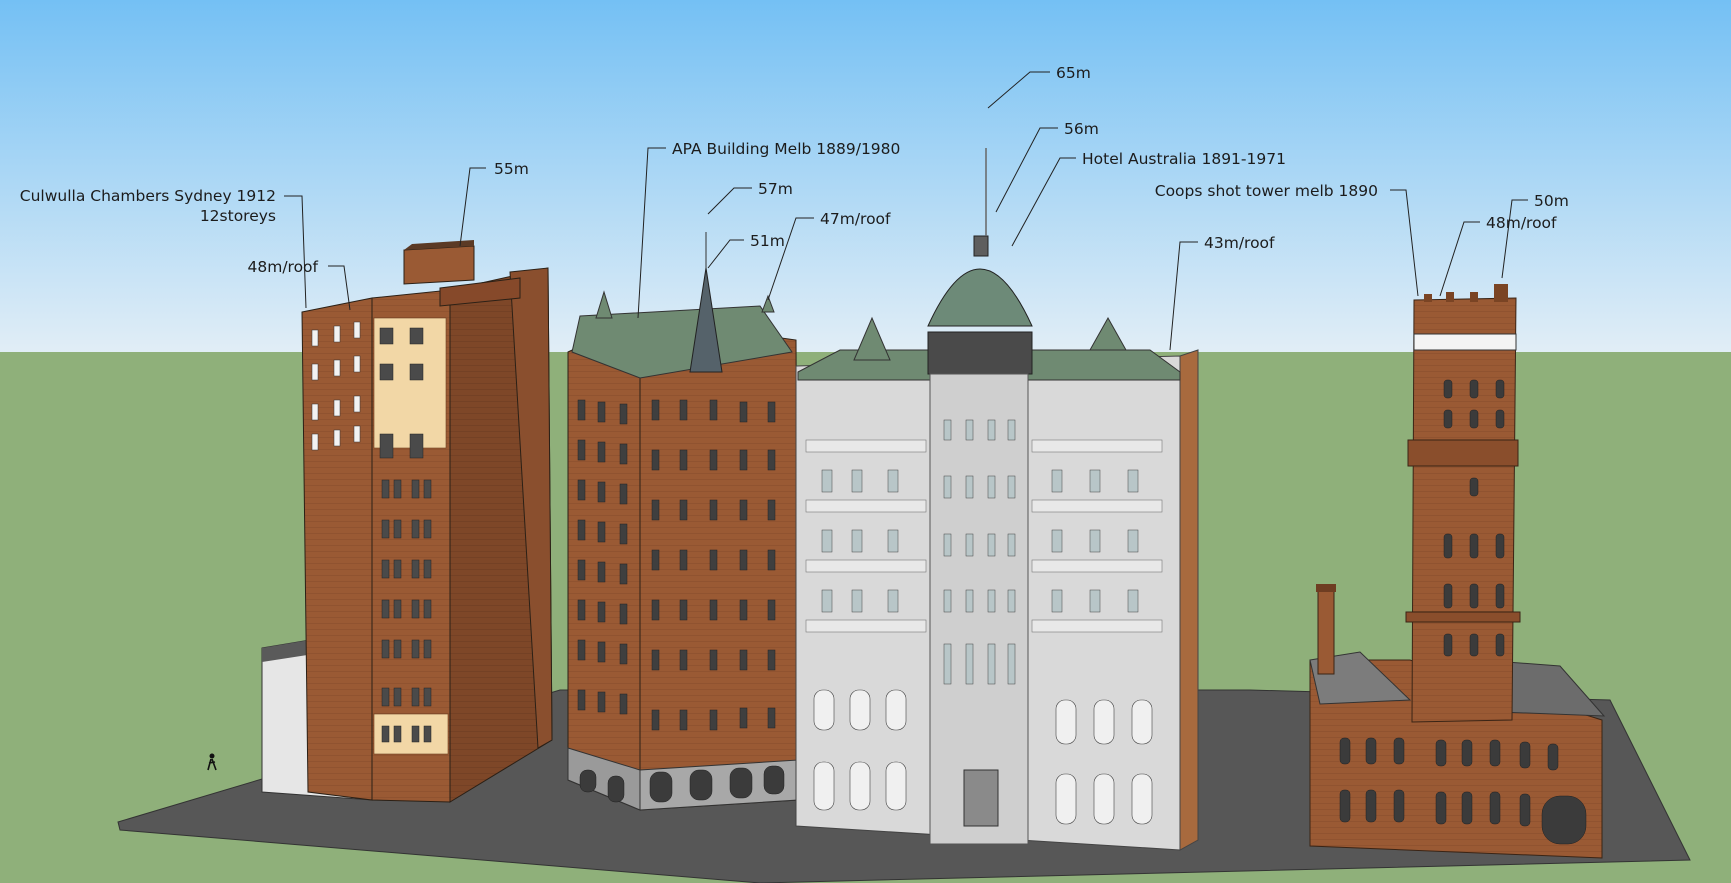 The image size is (1731, 883). What do you see at coordinates (238, 216) in the screenshot?
I see `culwulla-storeys-label: 12storeys` at bounding box center [238, 216].